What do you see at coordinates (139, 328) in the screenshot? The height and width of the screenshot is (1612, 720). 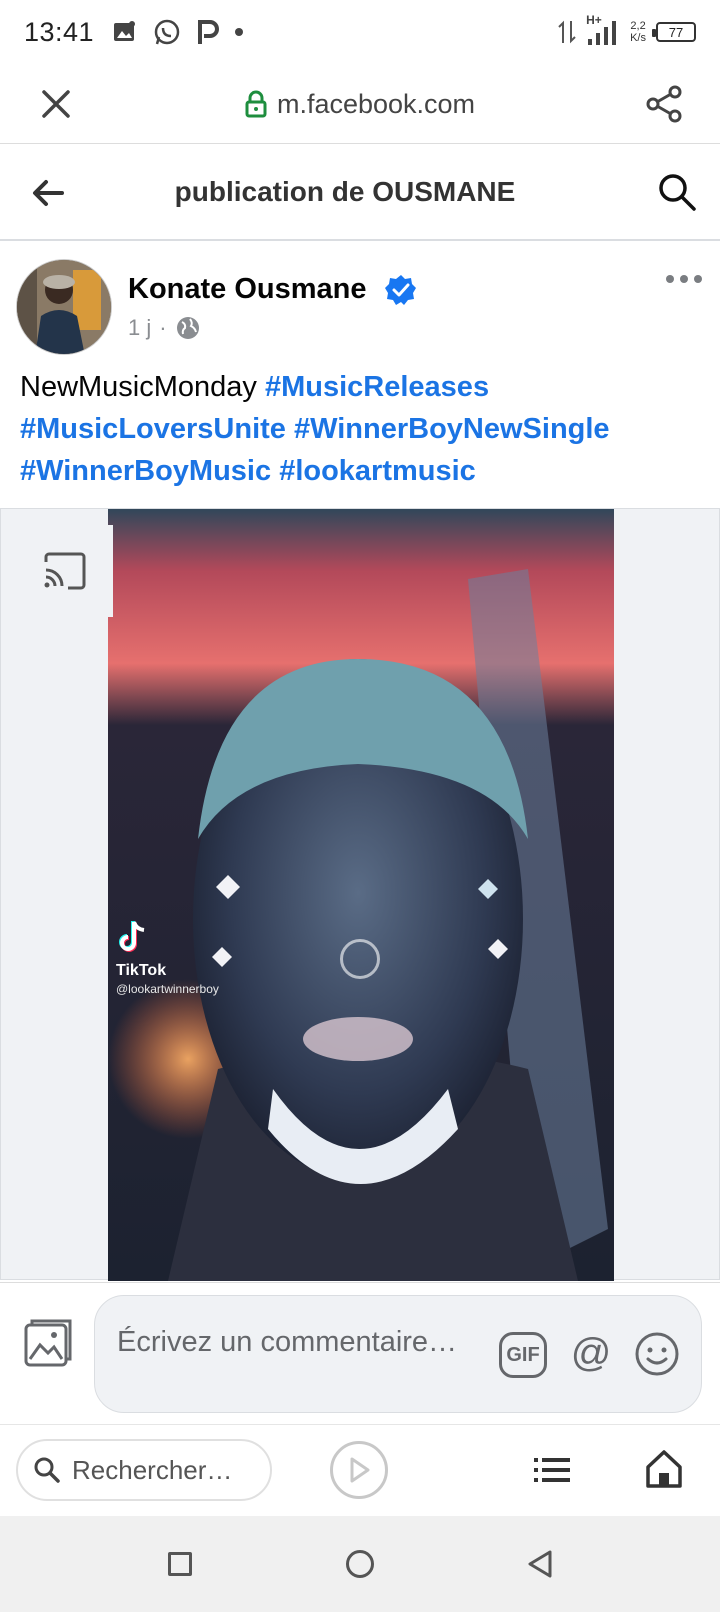 I see `post-time: 1 j` at bounding box center [139, 328].